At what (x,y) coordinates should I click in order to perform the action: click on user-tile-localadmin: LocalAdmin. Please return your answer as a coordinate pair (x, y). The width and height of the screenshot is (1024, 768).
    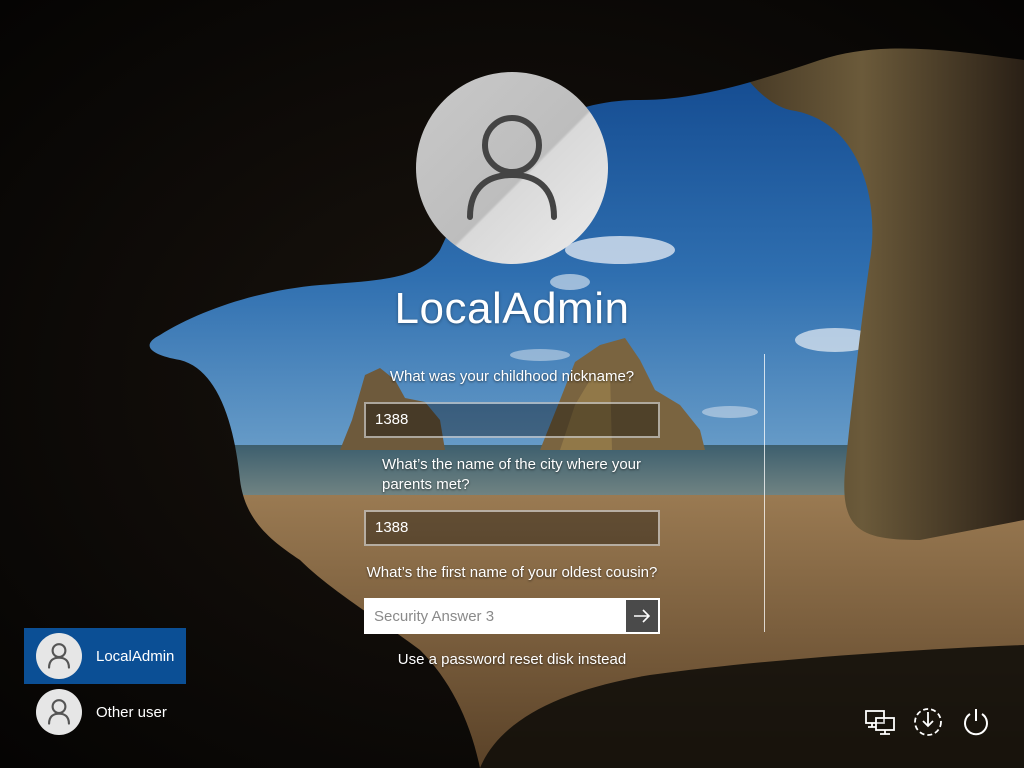
    Looking at the image, I should click on (105, 656).